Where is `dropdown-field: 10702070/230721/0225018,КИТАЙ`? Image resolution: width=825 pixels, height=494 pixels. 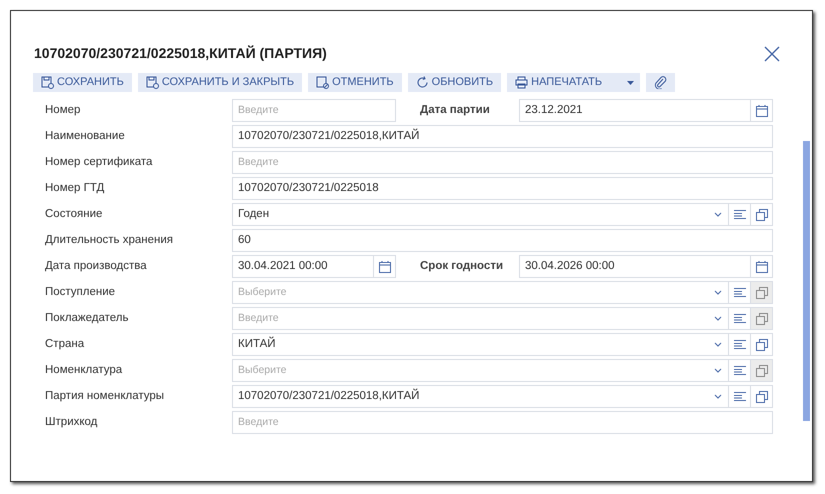 dropdown-field: 10702070/230721/0225018,КИТАЙ is located at coordinates (480, 396).